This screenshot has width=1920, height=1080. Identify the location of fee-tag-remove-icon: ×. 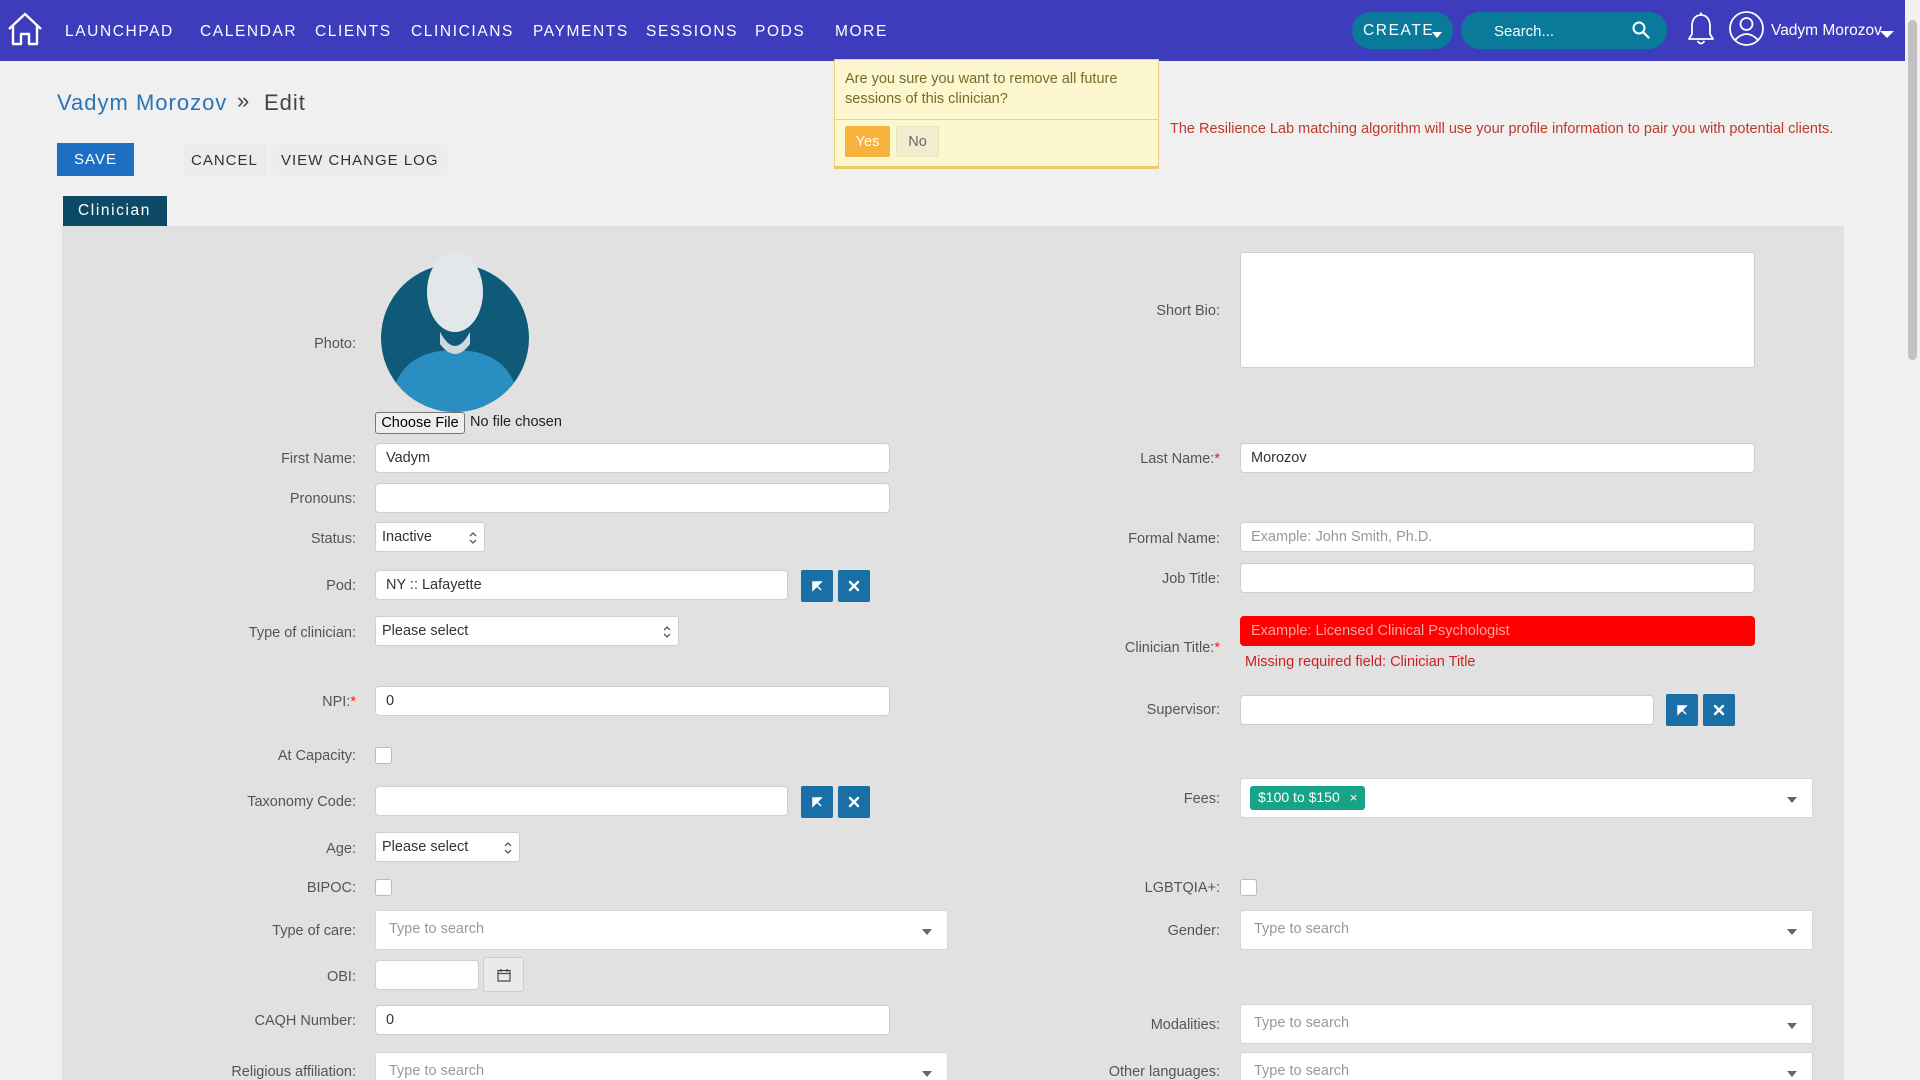
(1354, 797).